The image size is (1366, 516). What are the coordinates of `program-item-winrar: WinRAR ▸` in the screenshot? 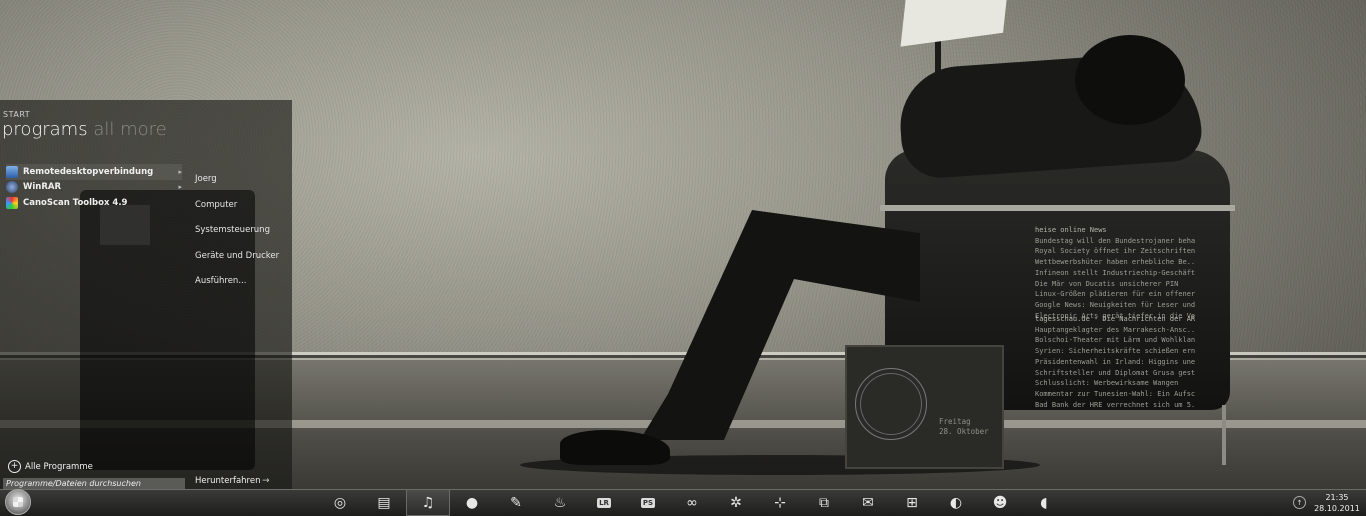 It's located at (94, 188).